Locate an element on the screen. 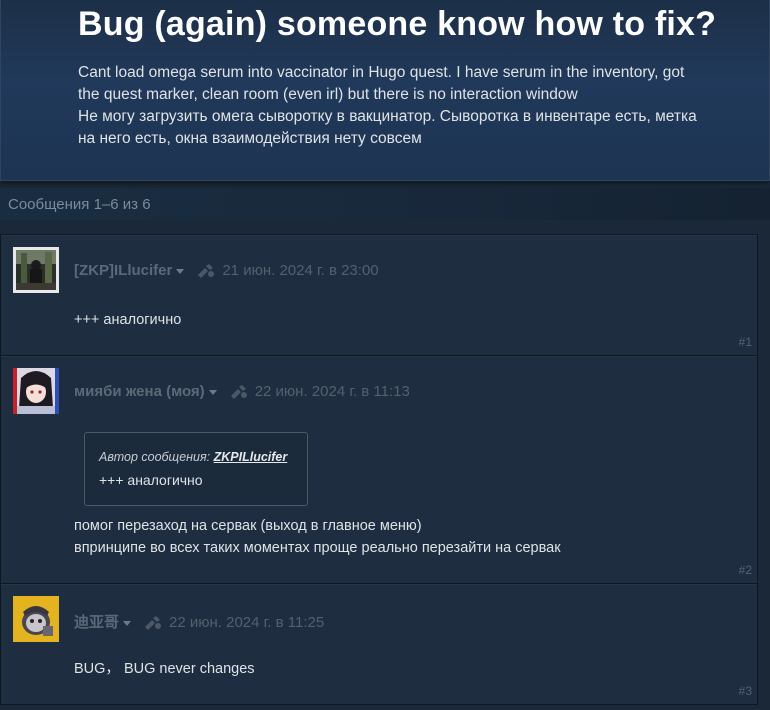 Image resolution: width=770 pixels, height=710 pixels. quote-text: +++ аналогично is located at coordinates (151, 480).